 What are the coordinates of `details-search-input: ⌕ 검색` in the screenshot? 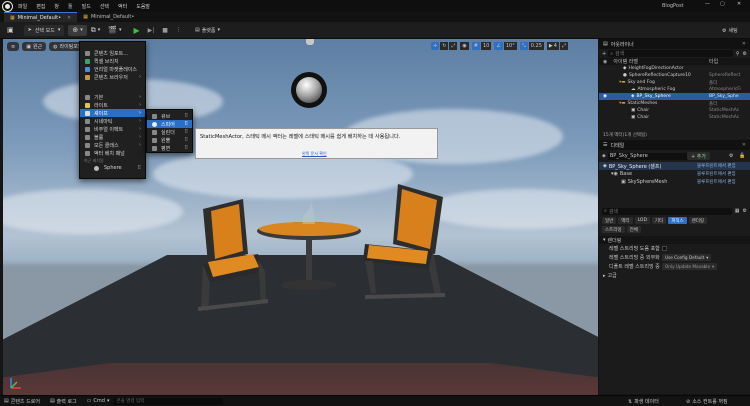 It's located at (667, 211).